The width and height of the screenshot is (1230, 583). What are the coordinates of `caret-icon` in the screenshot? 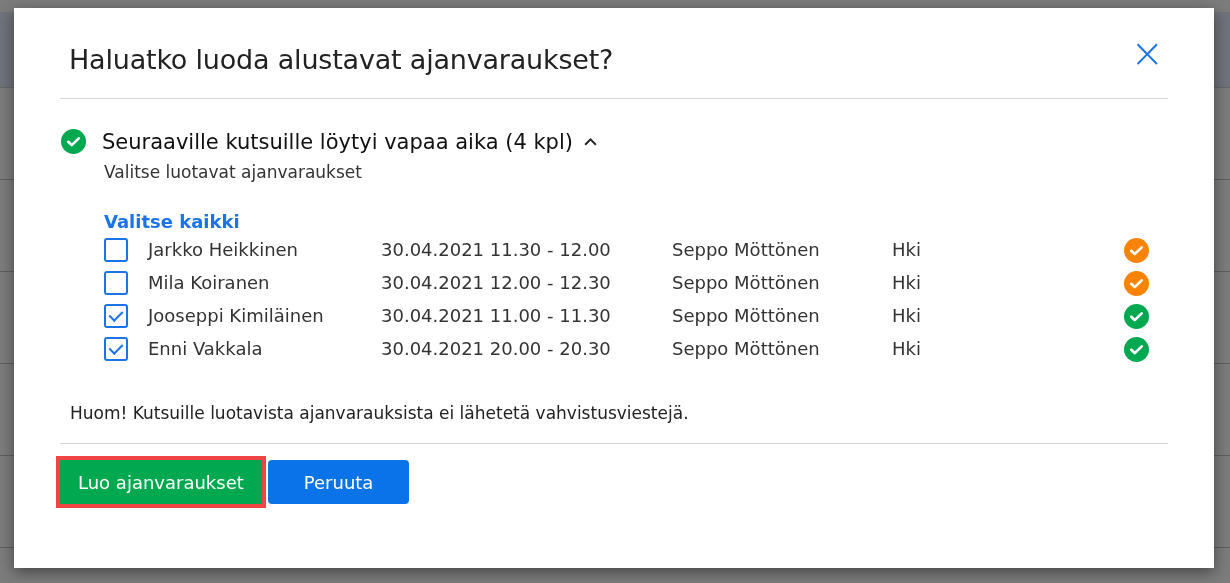 It's located at (590, 141).